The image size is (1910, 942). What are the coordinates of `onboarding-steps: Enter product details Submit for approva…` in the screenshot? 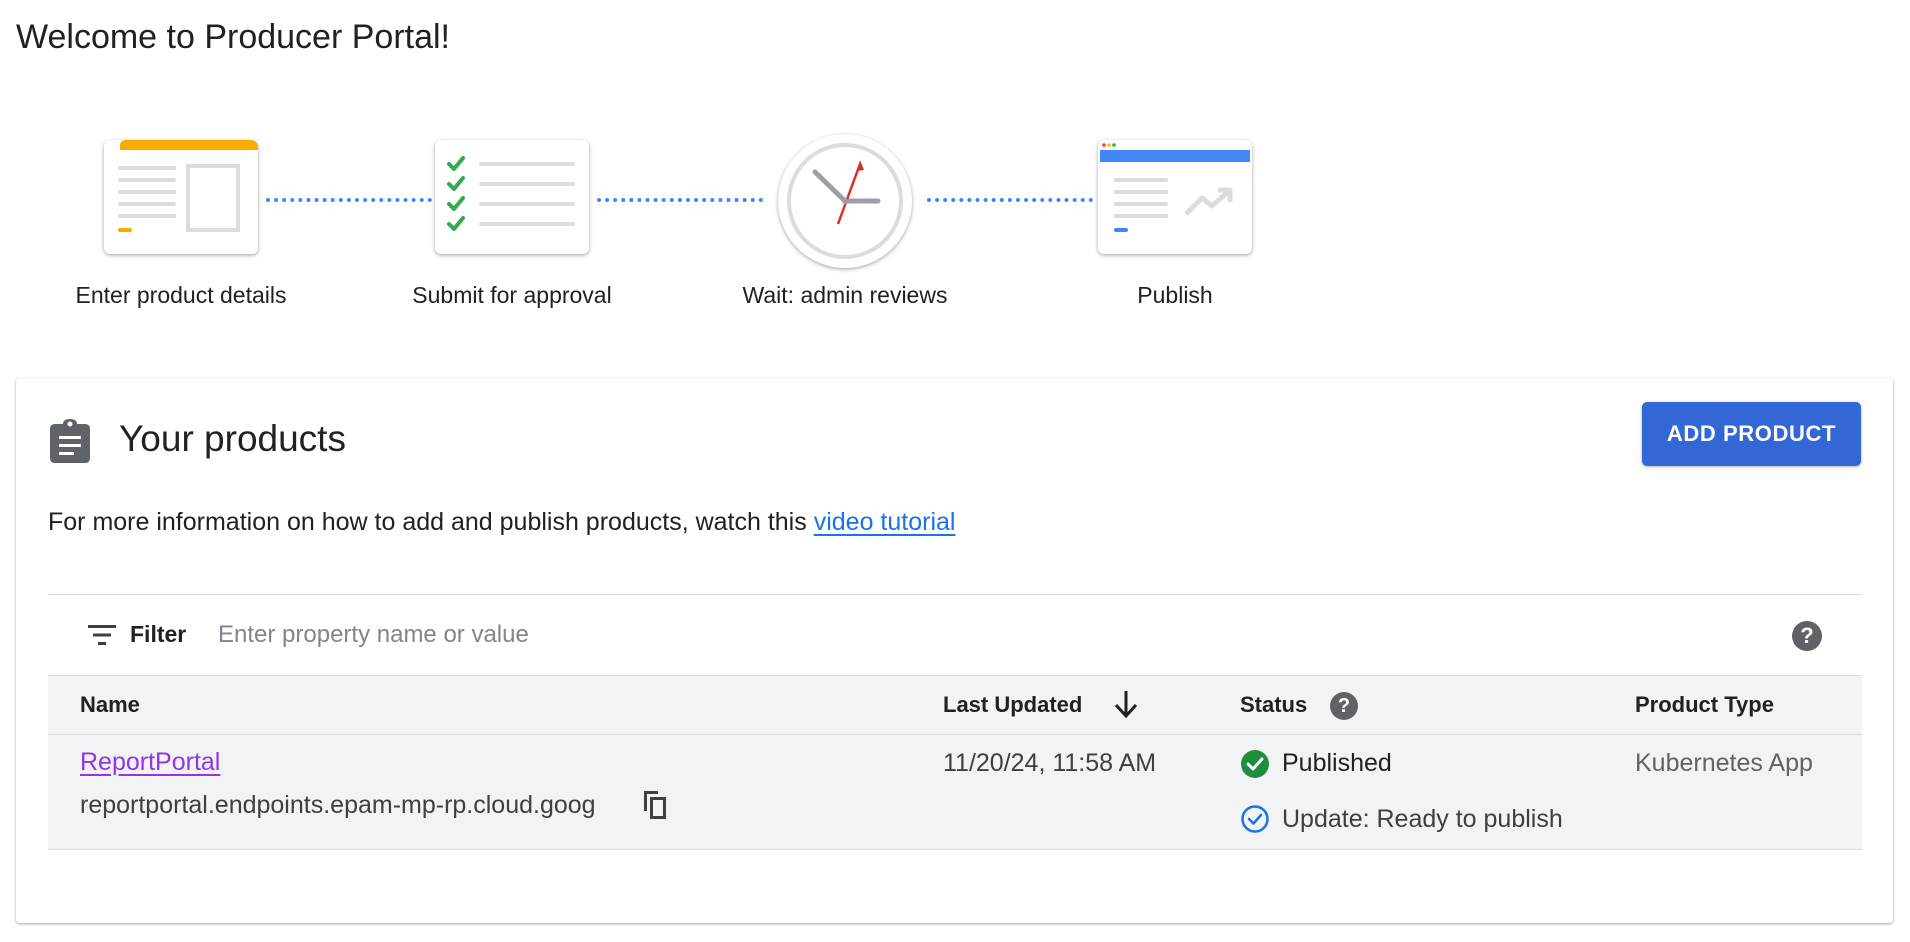 It's located at (650, 230).